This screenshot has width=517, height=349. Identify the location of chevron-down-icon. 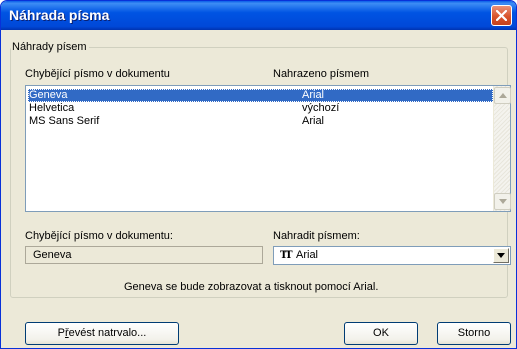
(501, 255).